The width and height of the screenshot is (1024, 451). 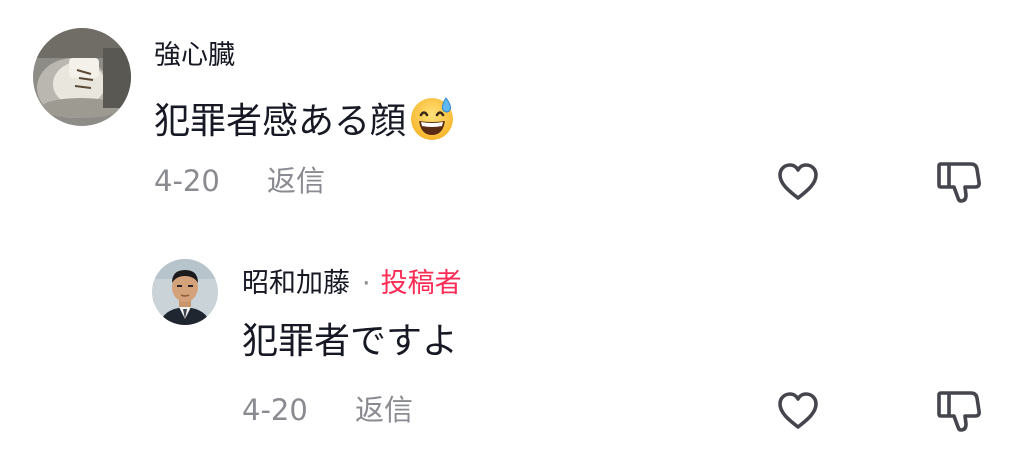 I want to click on comment-username: 強心臓, so click(x=194, y=55).